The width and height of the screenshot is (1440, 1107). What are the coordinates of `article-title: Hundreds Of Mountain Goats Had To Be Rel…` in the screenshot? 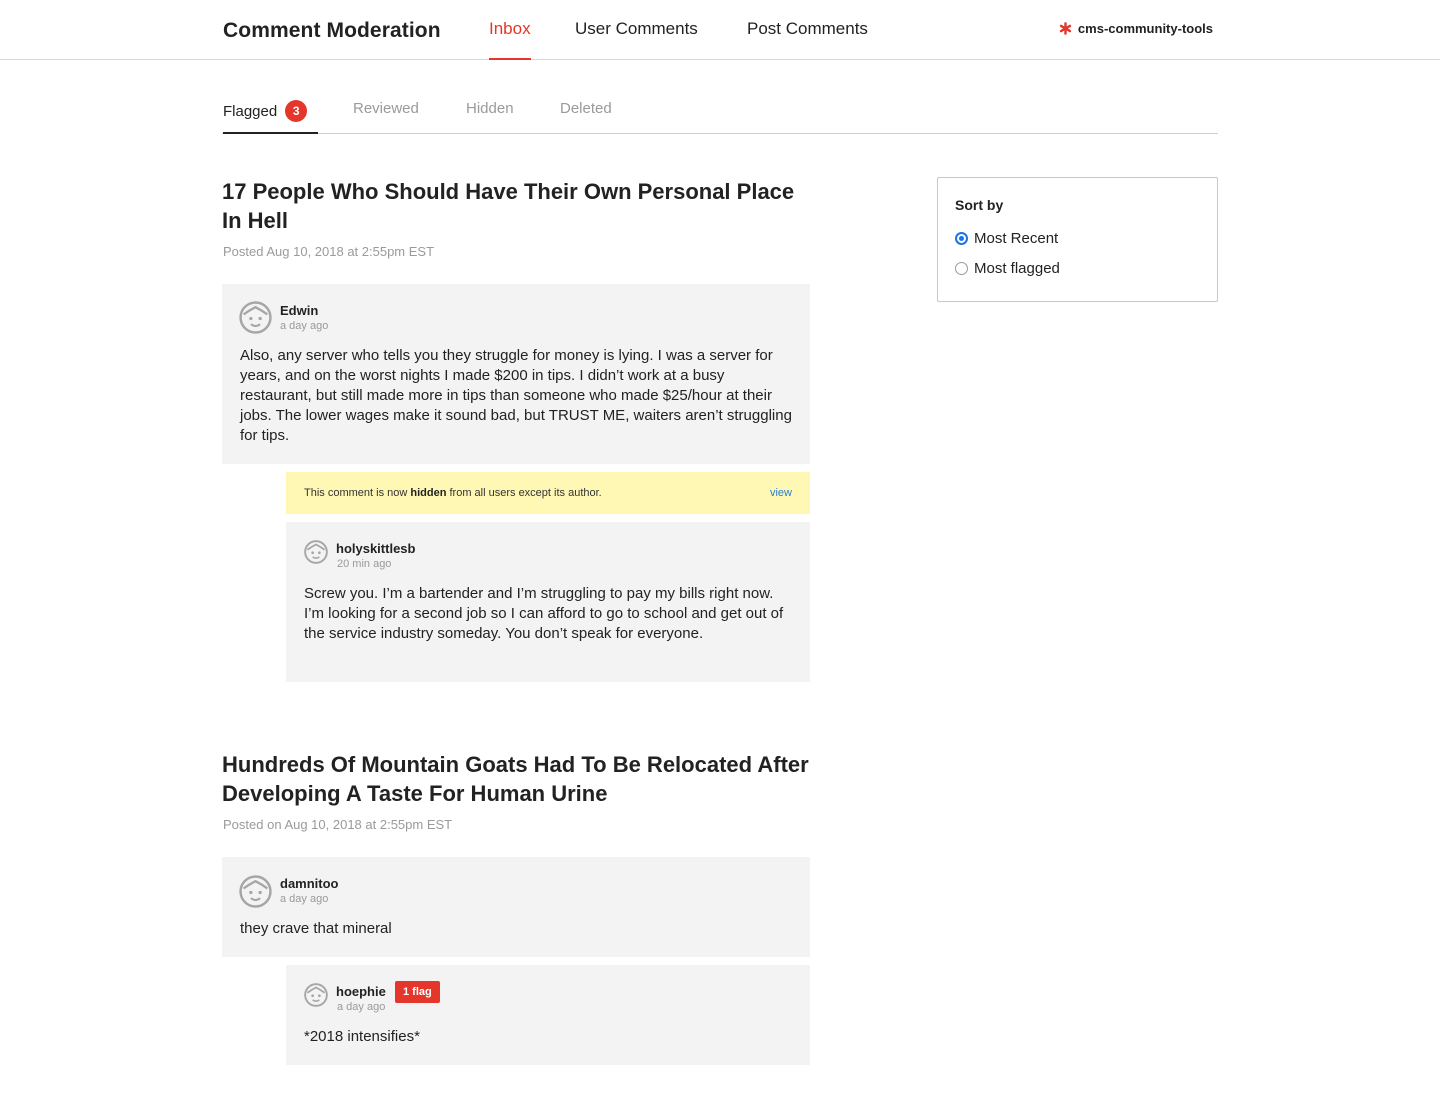 It's located at (522, 779).